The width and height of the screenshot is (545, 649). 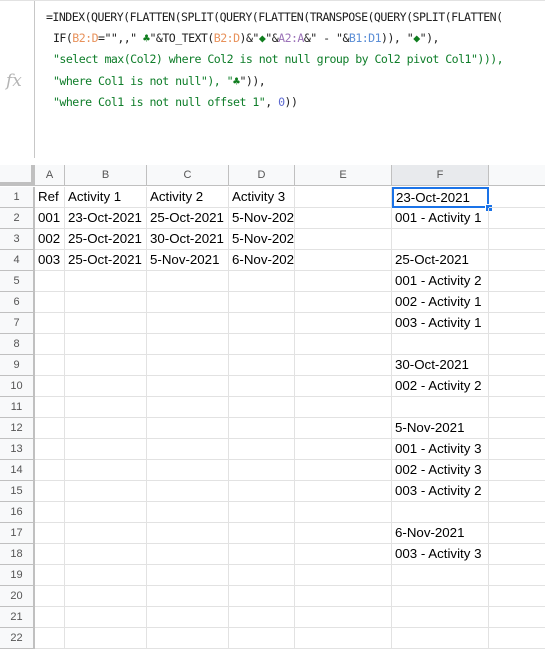 What do you see at coordinates (517, 512) in the screenshot?
I see `cell-g16` at bounding box center [517, 512].